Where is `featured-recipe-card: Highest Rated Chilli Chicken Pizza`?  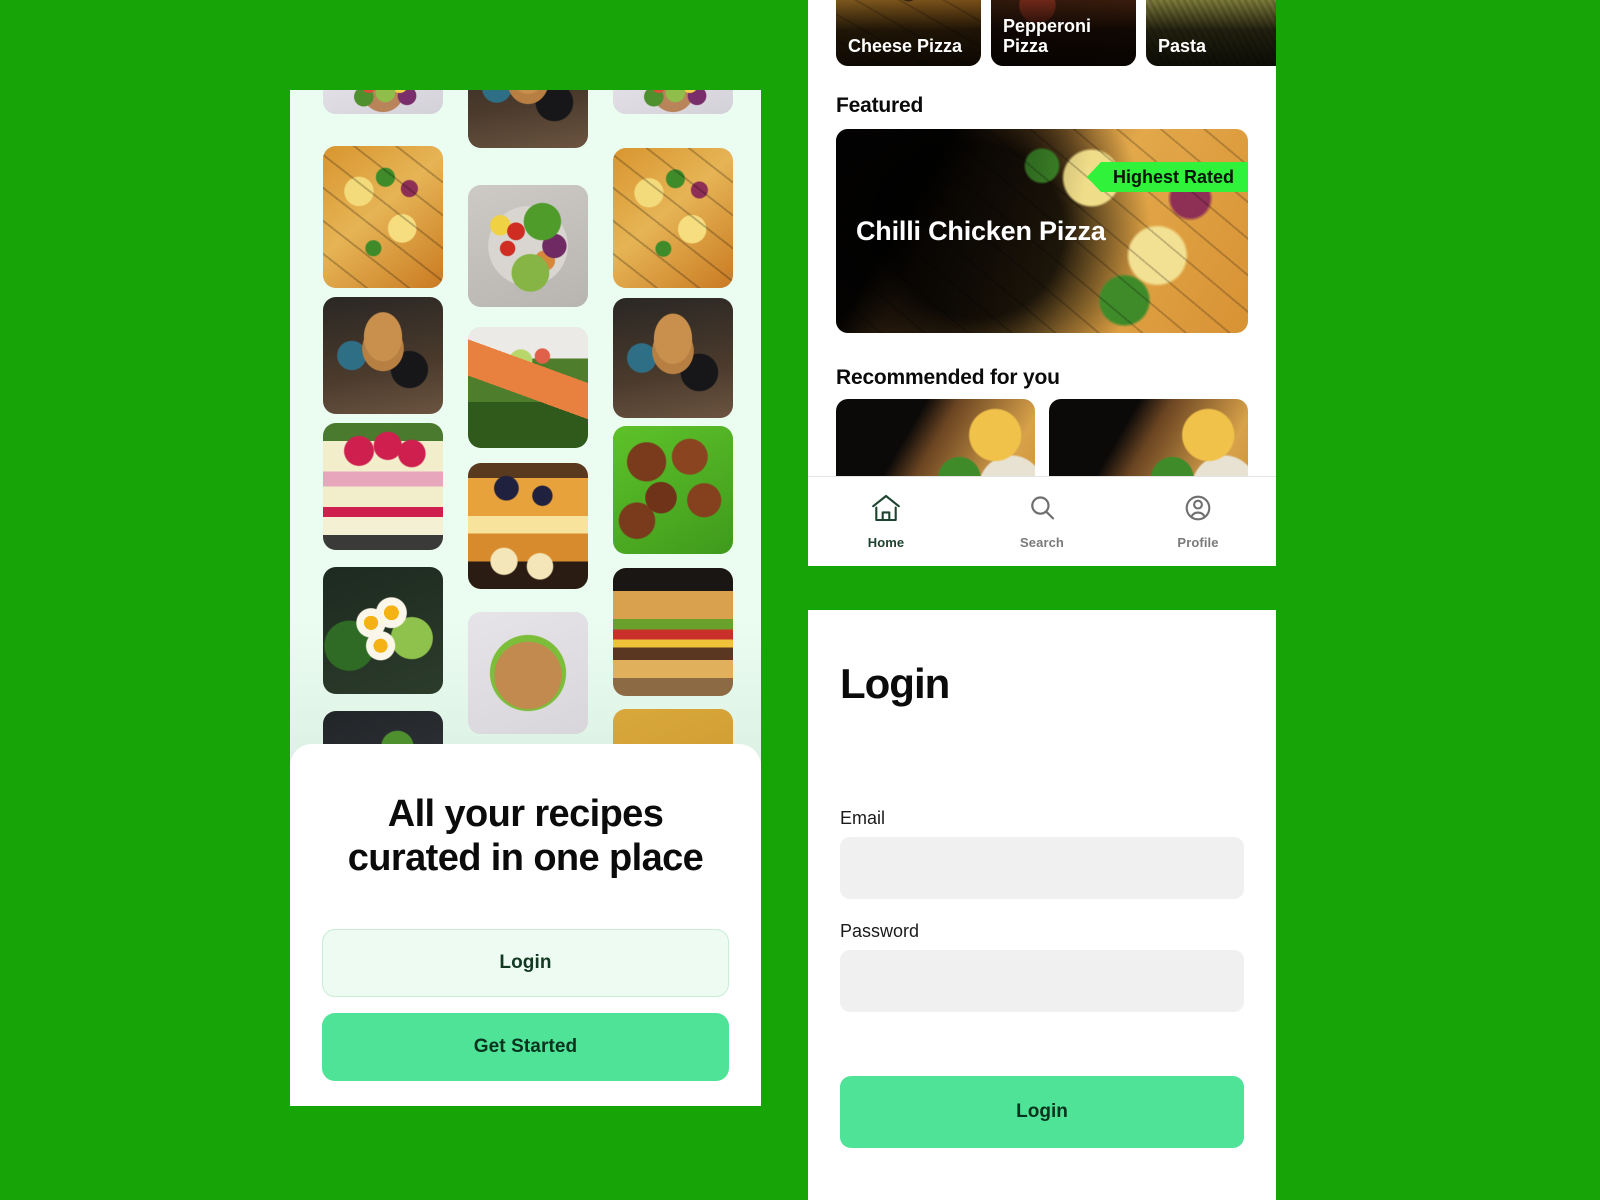 featured-recipe-card: Highest Rated Chilli Chicken Pizza is located at coordinates (1042, 231).